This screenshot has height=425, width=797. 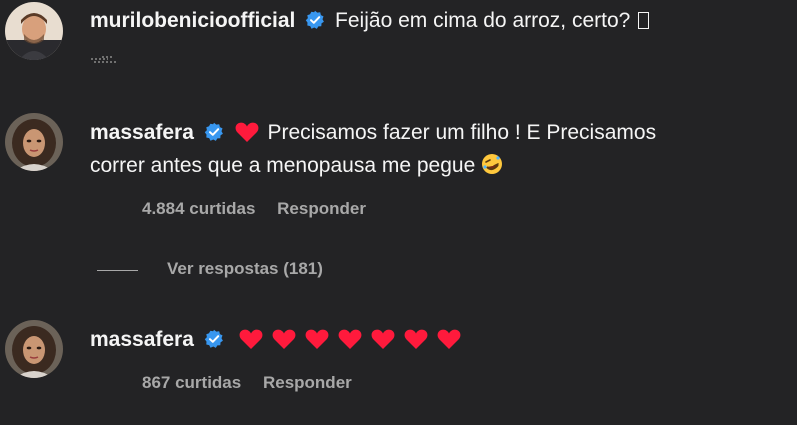 I want to click on missing-glyph-icon, so click(x=644, y=20).